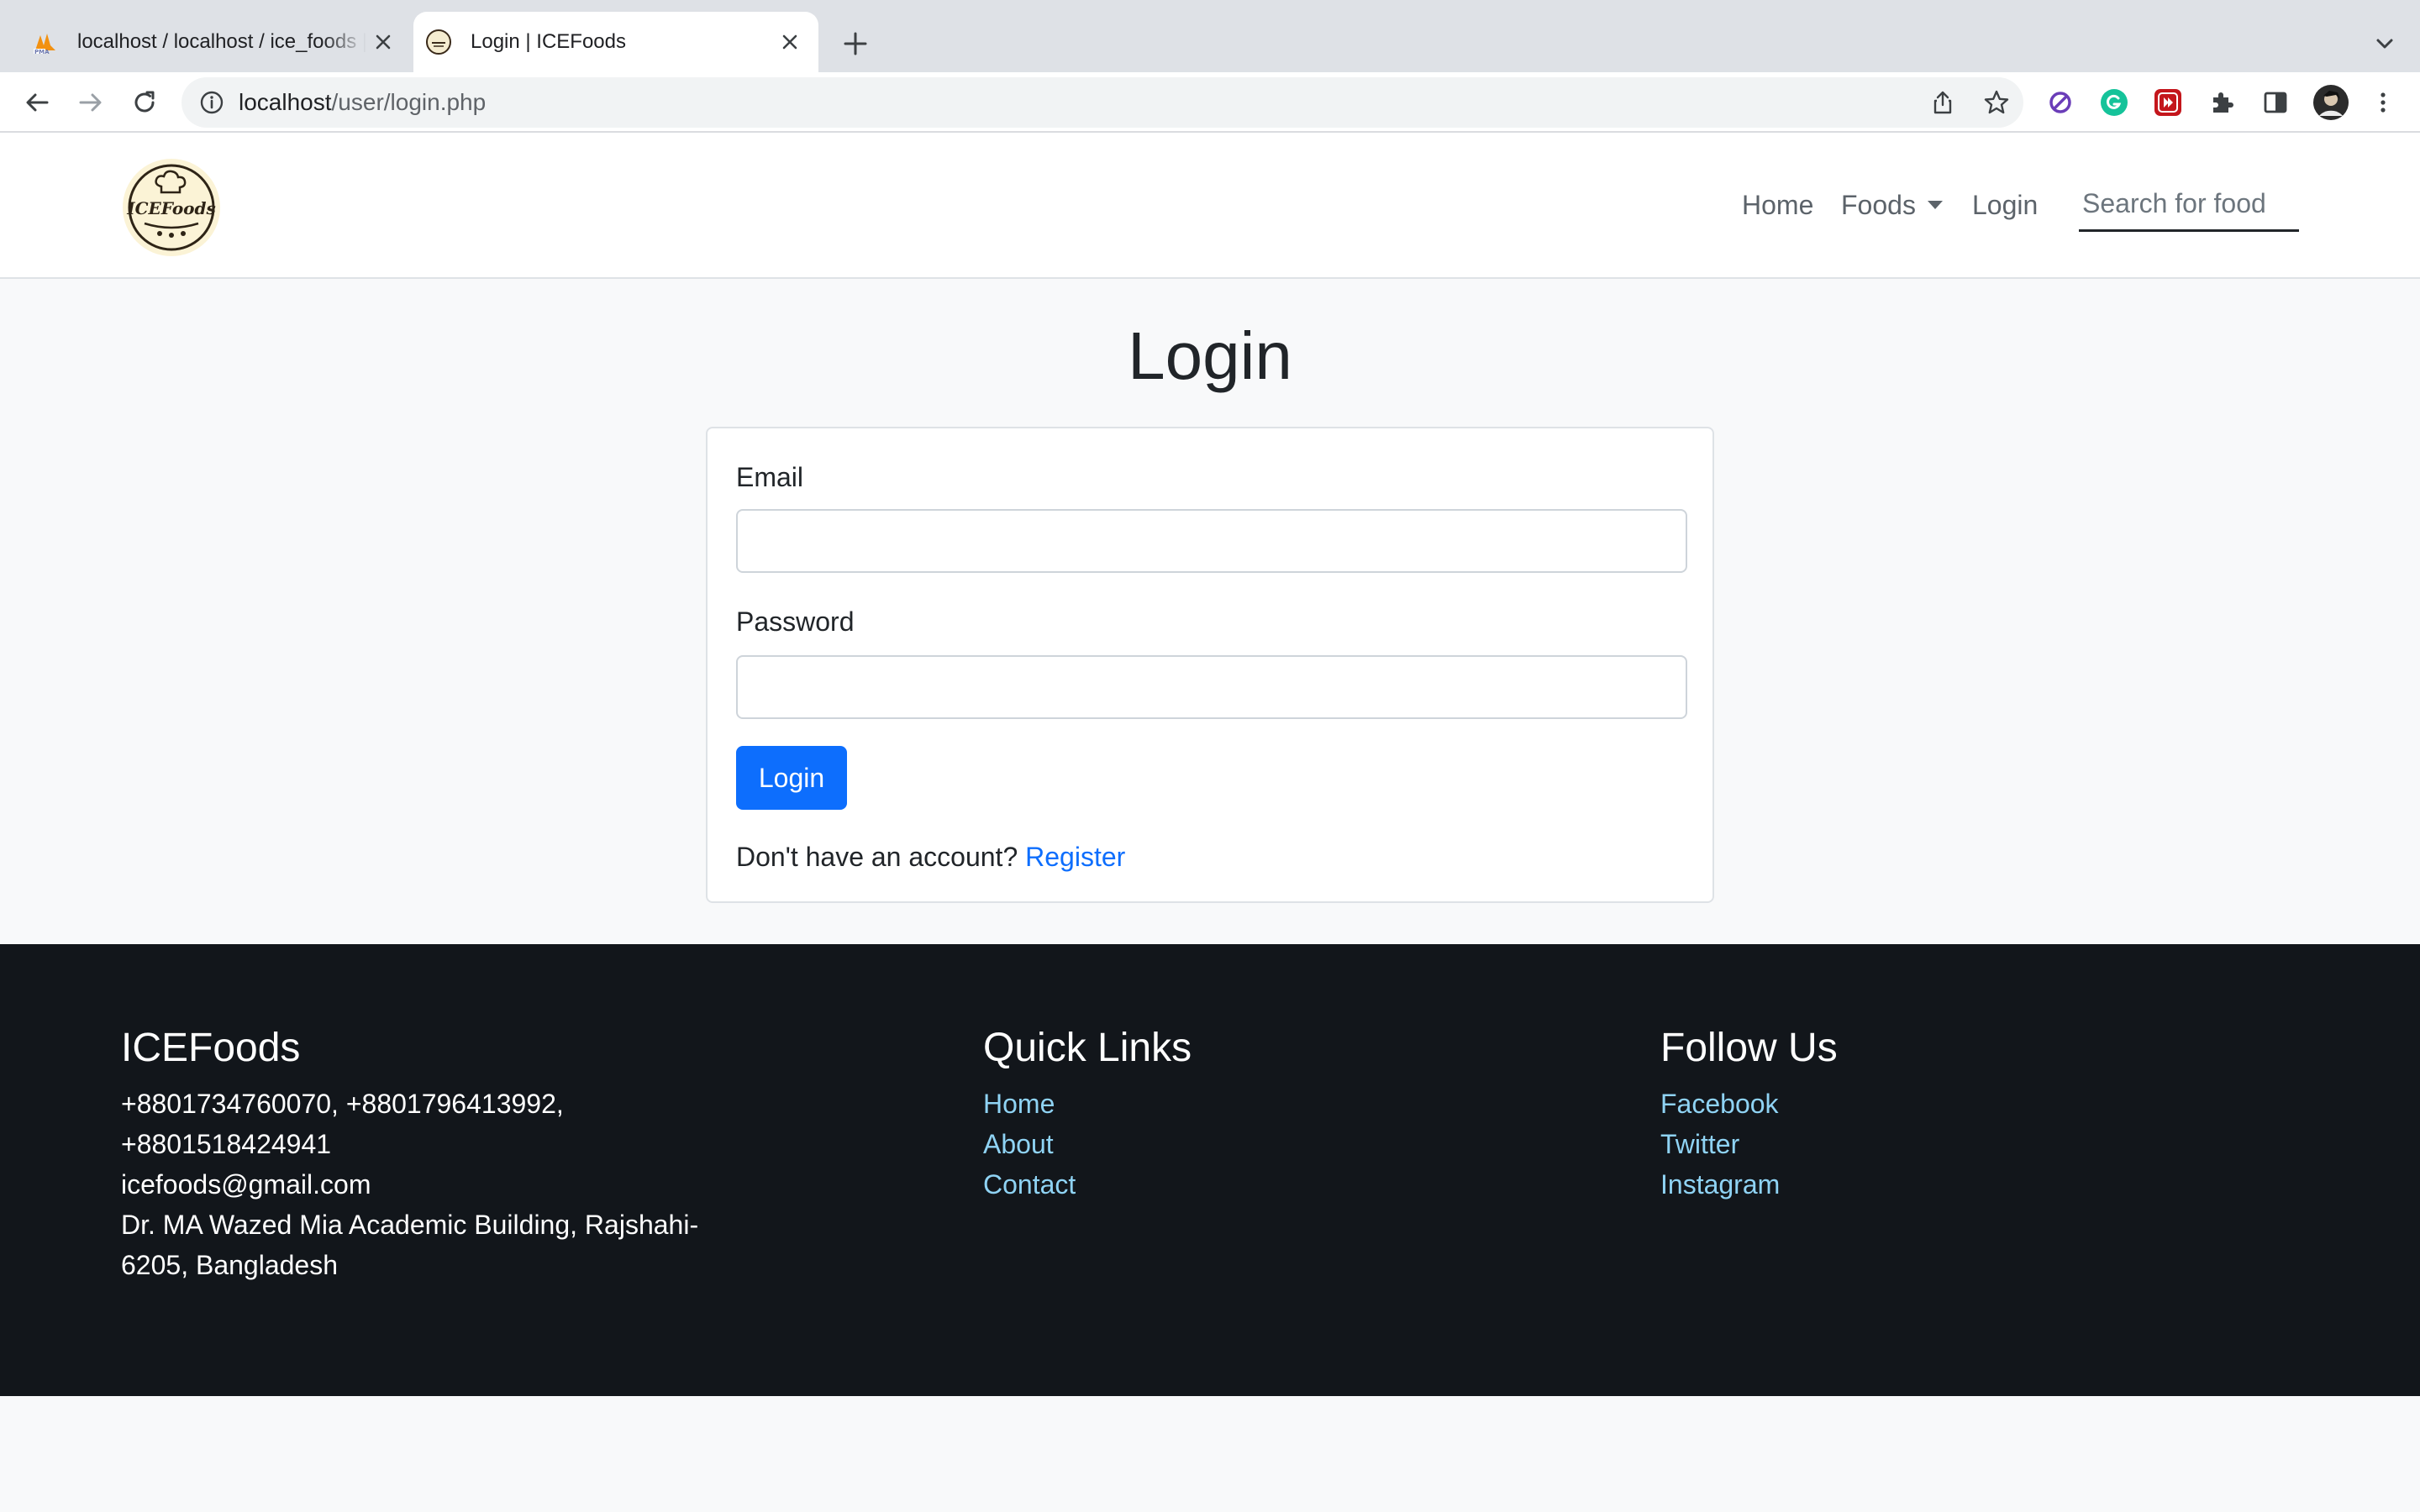 The width and height of the screenshot is (2420, 1512). What do you see at coordinates (1913, 1104) in the screenshot?
I see `footer-link-facebook: Facebook` at bounding box center [1913, 1104].